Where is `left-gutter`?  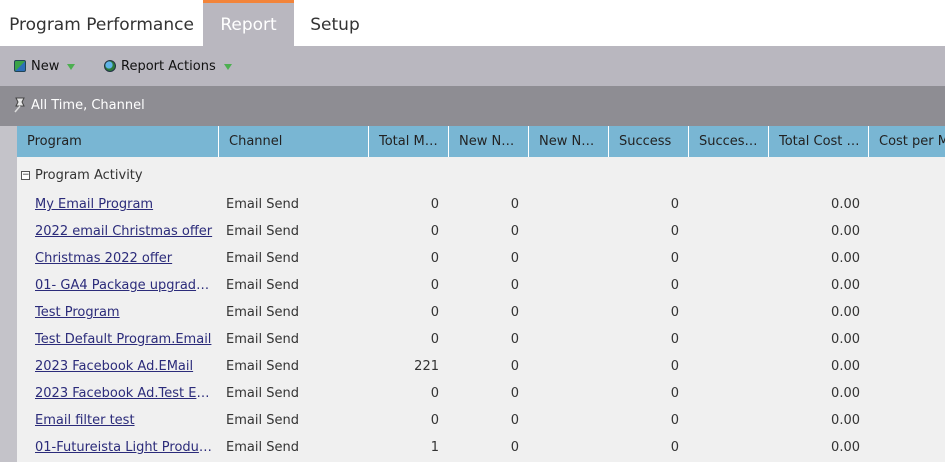
left-gutter is located at coordinates (8, 294).